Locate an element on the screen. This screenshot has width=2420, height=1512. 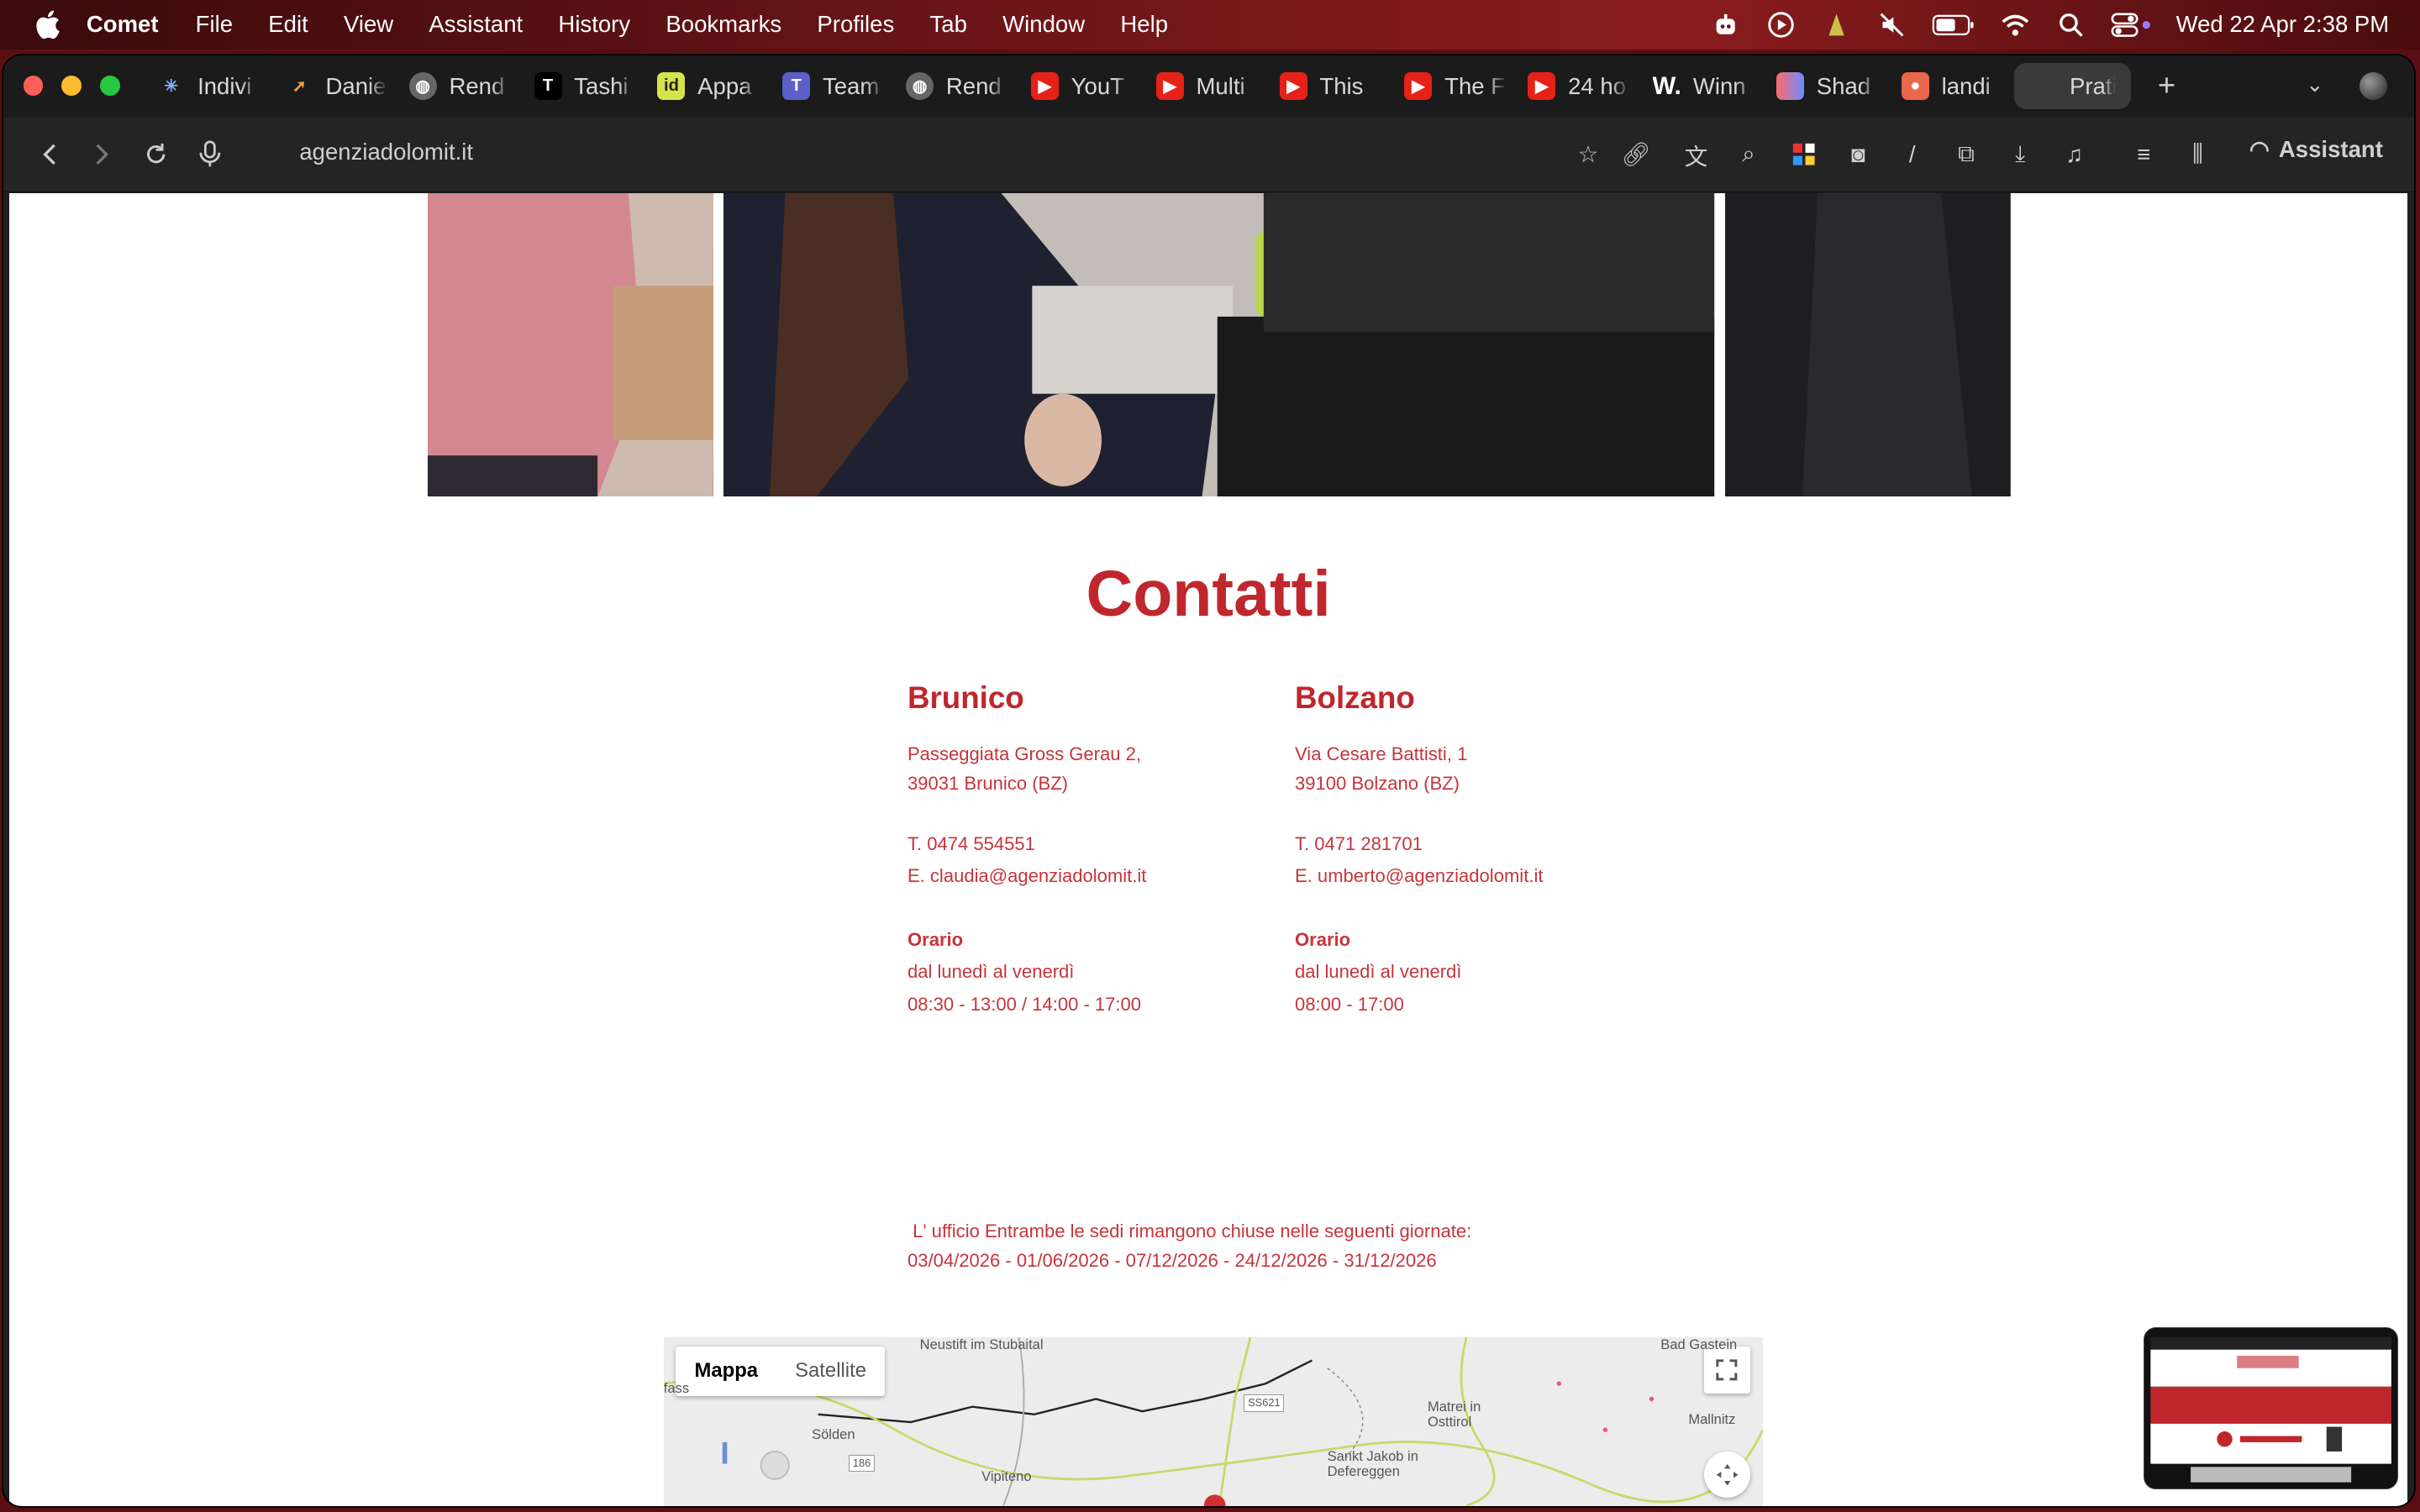
menu-help: Help is located at coordinates (1144, 24).